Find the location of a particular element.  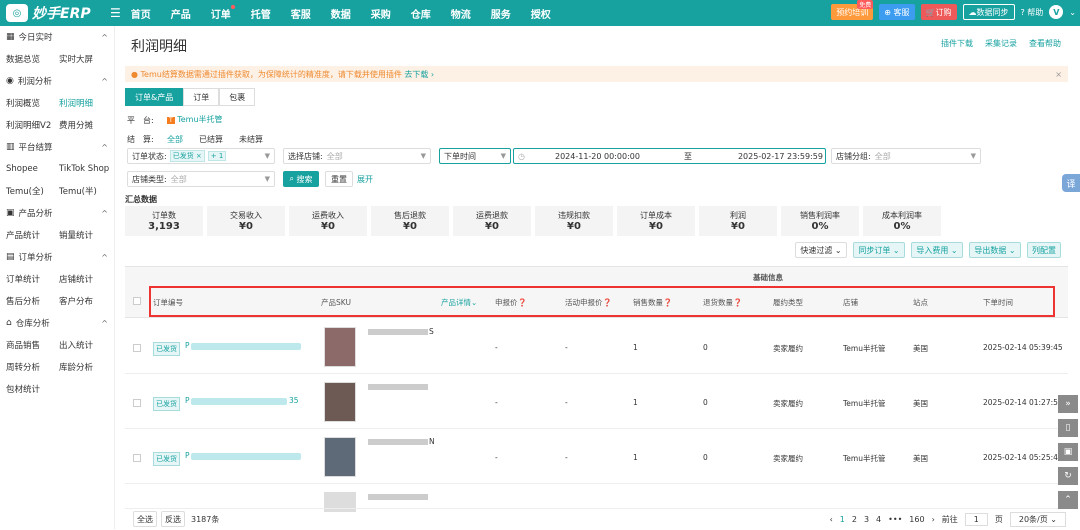

page-2: 2 is located at coordinates (854, 519).